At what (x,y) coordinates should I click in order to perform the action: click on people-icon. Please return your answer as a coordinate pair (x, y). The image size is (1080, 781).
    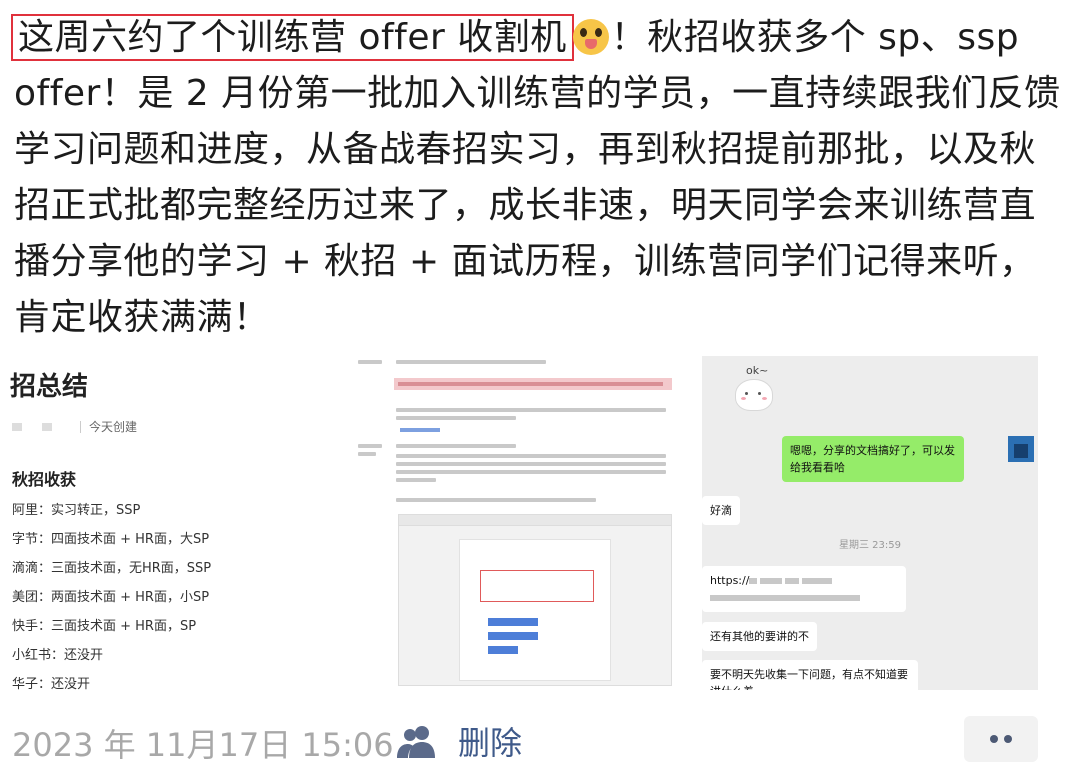
    Looking at the image, I should click on (417, 741).